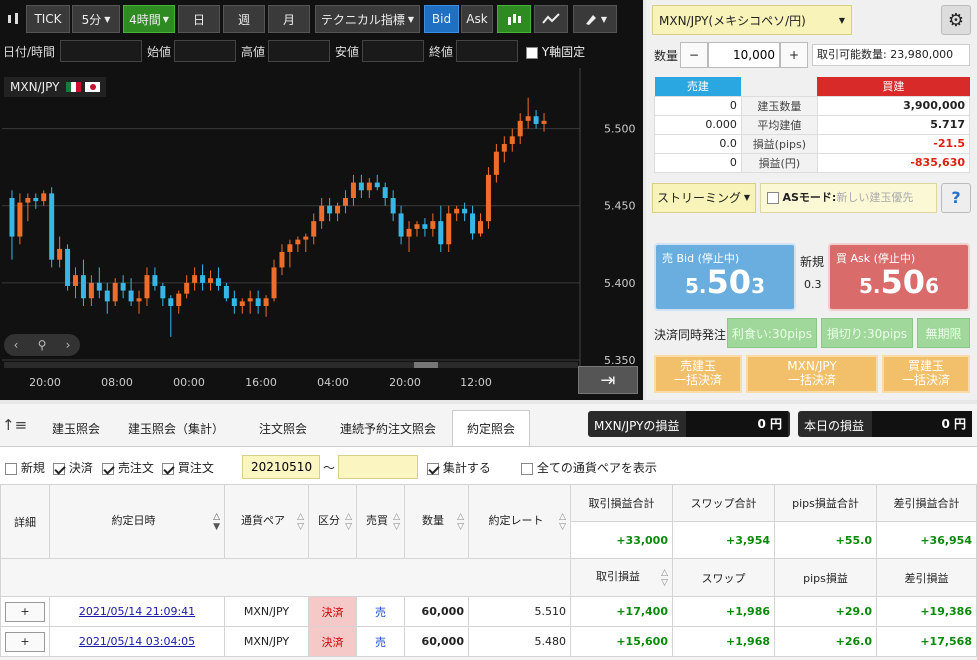  Describe the element at coordinates (289, 19) in the screenshot. I see `month-button: 月` at that location.